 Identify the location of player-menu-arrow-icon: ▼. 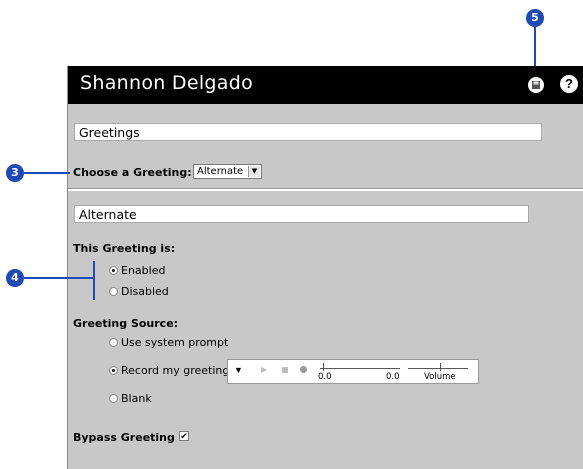
(238, 370).